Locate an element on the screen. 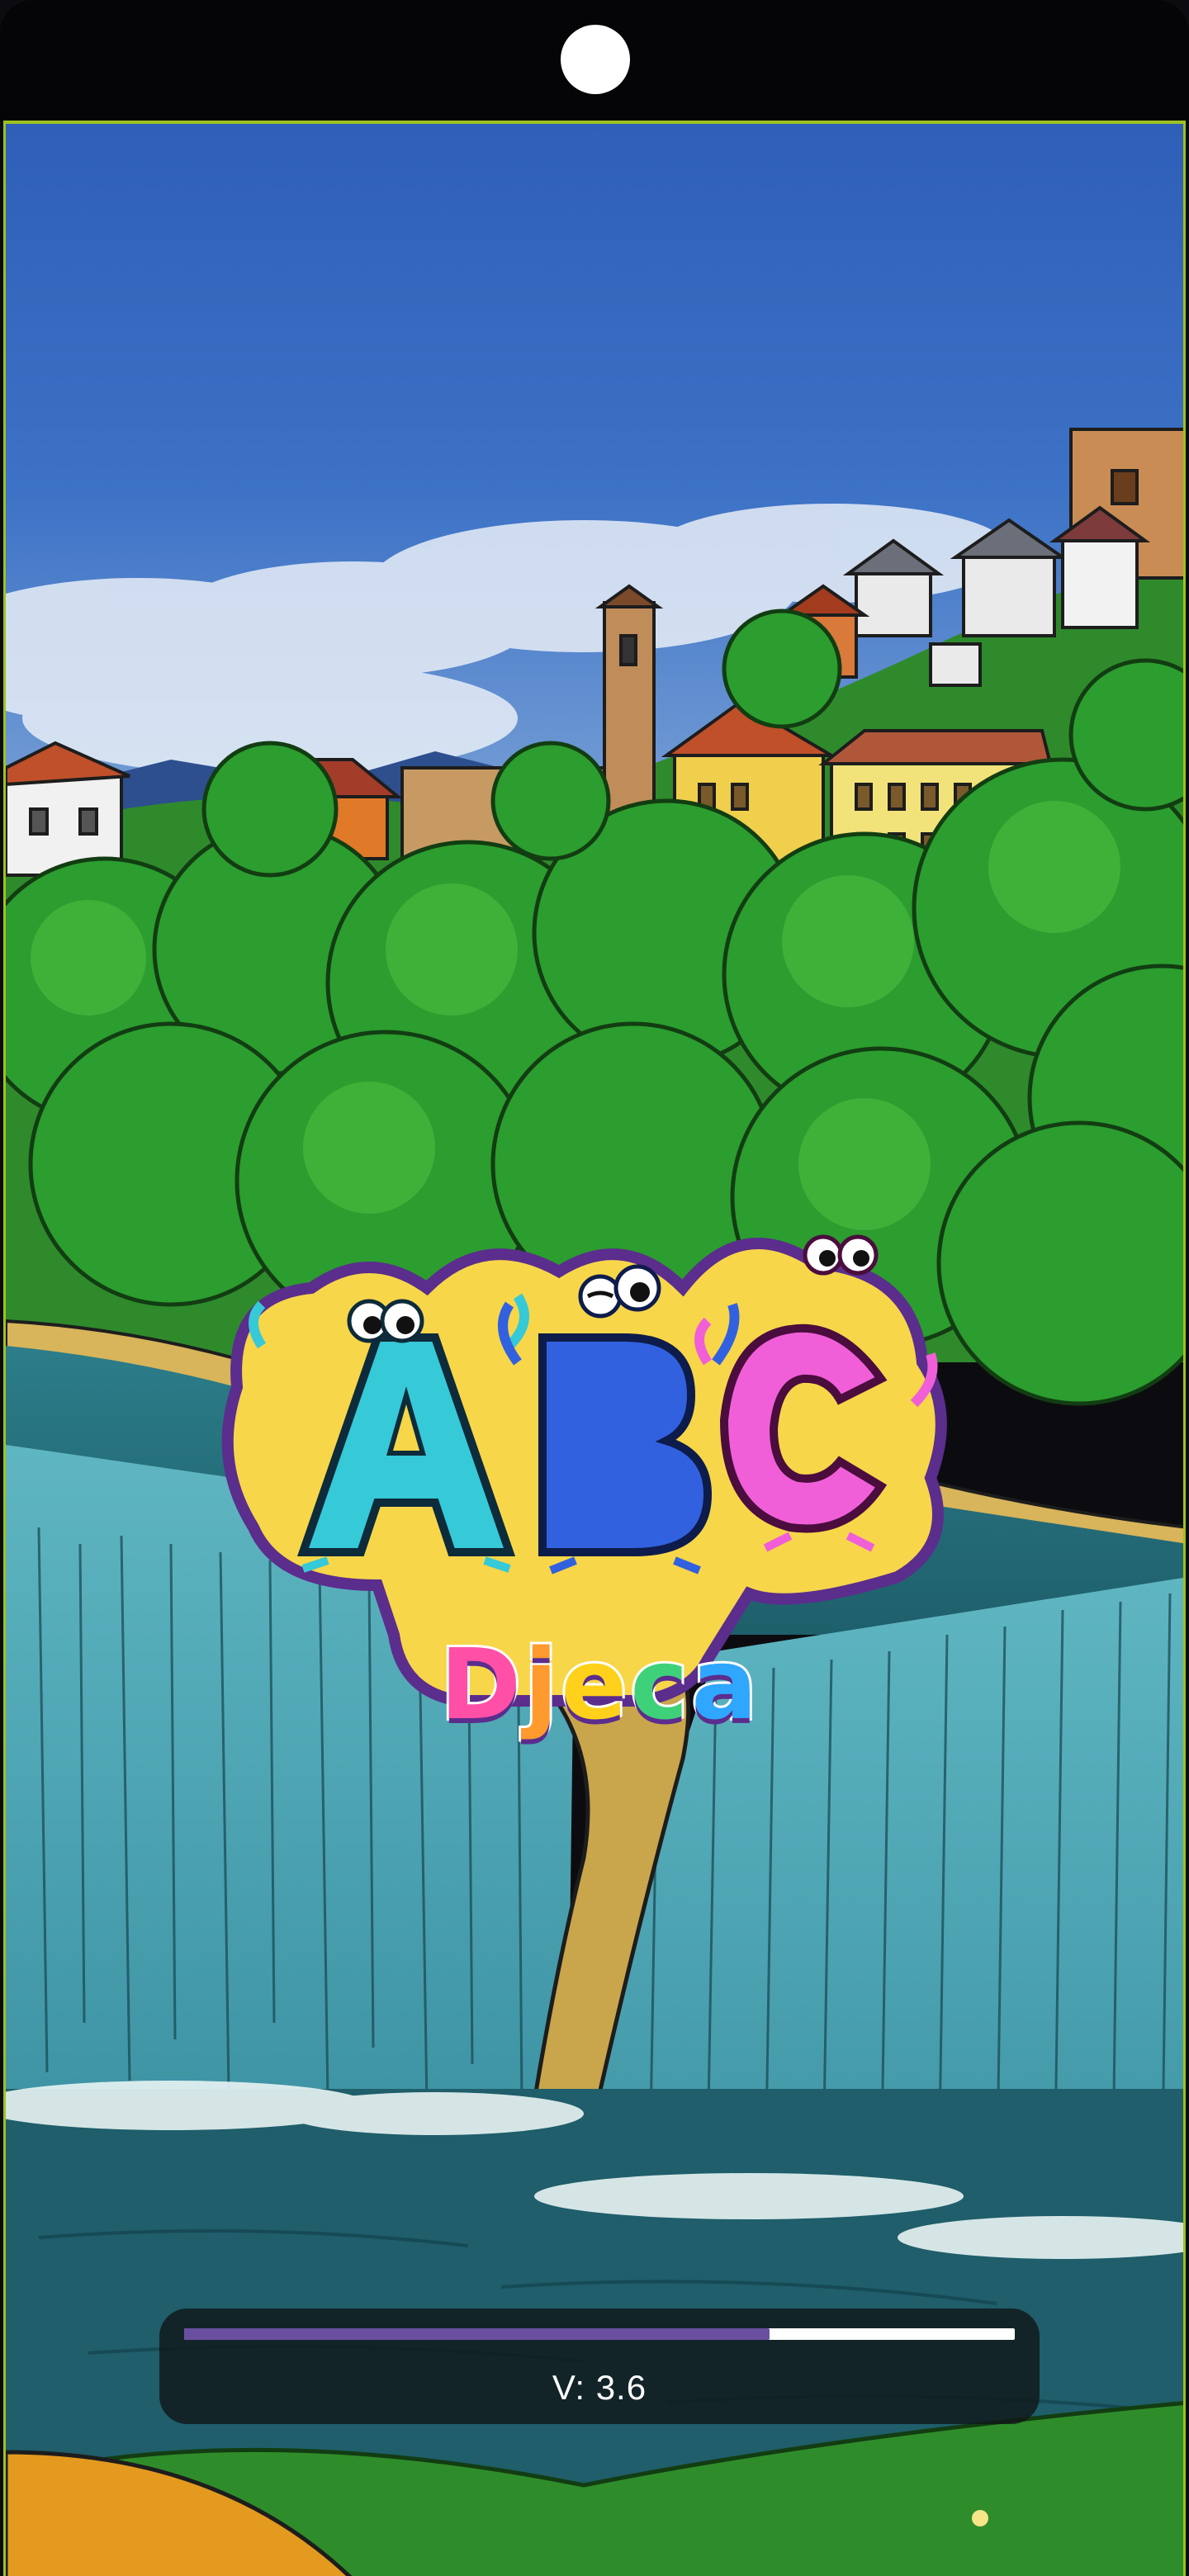 This screenshot has width=1189, height=2576. logo-word-letter-4: c is located at coordinates (660, 1684).